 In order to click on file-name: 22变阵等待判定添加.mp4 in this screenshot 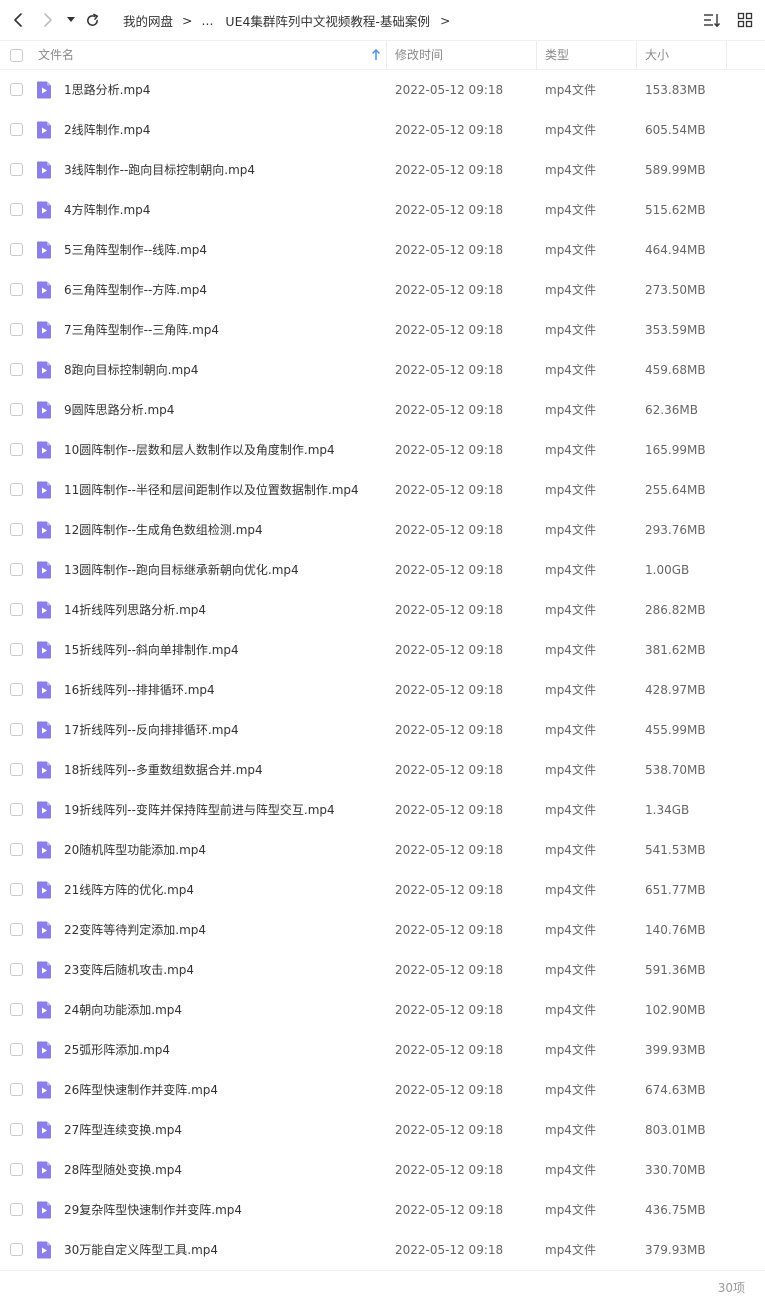, I will do `click(135, 930)`.